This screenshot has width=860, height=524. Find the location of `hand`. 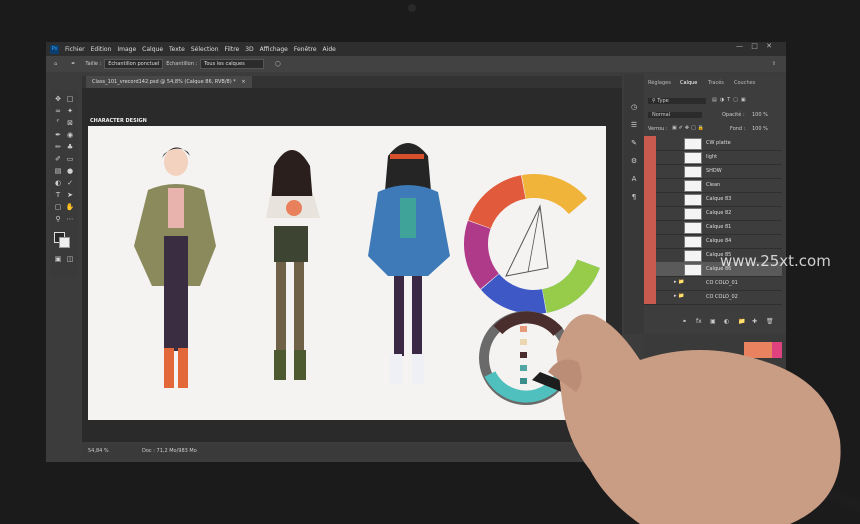

hand is located at coordinates (698, 419).